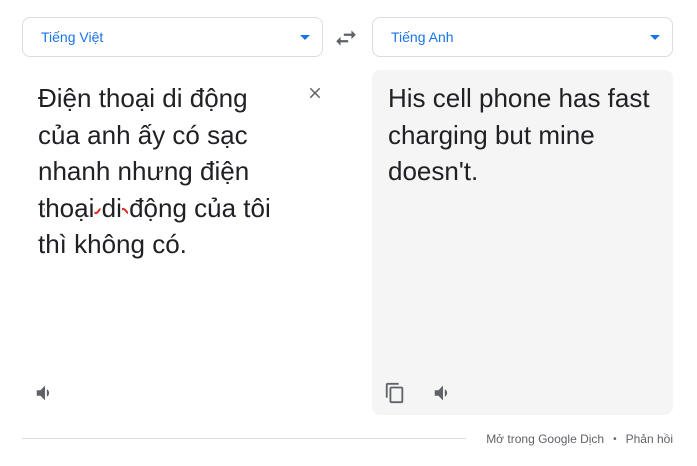 The image size is (697, 466). I want to click on copy-icon, so click(395, 393).